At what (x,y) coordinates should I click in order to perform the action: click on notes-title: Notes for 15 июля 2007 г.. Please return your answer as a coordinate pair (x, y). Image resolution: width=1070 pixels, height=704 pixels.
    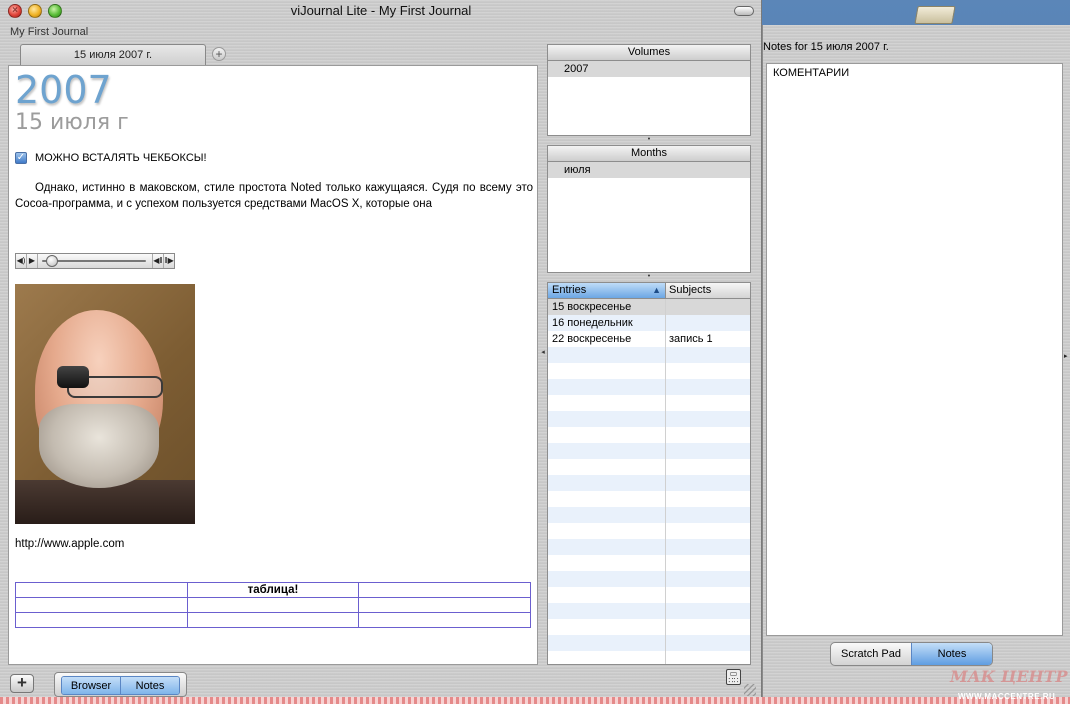
    Looking at the image, I should click on (826, 47).